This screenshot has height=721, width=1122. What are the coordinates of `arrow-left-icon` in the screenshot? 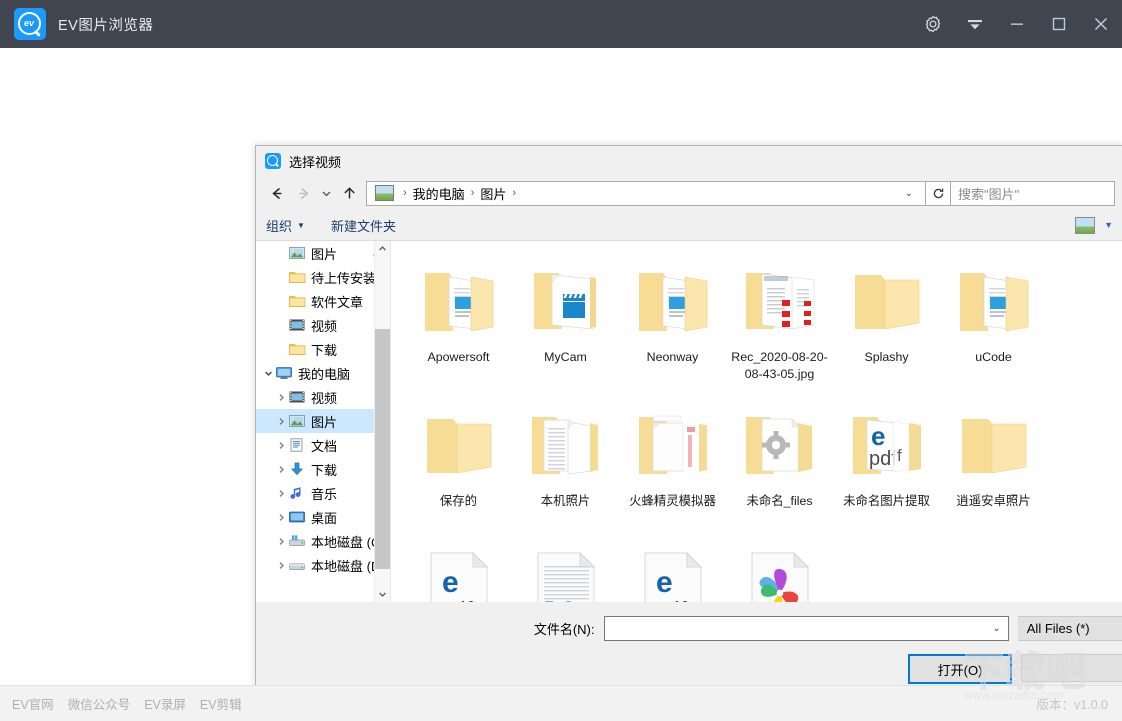 It's located at (276, 193).